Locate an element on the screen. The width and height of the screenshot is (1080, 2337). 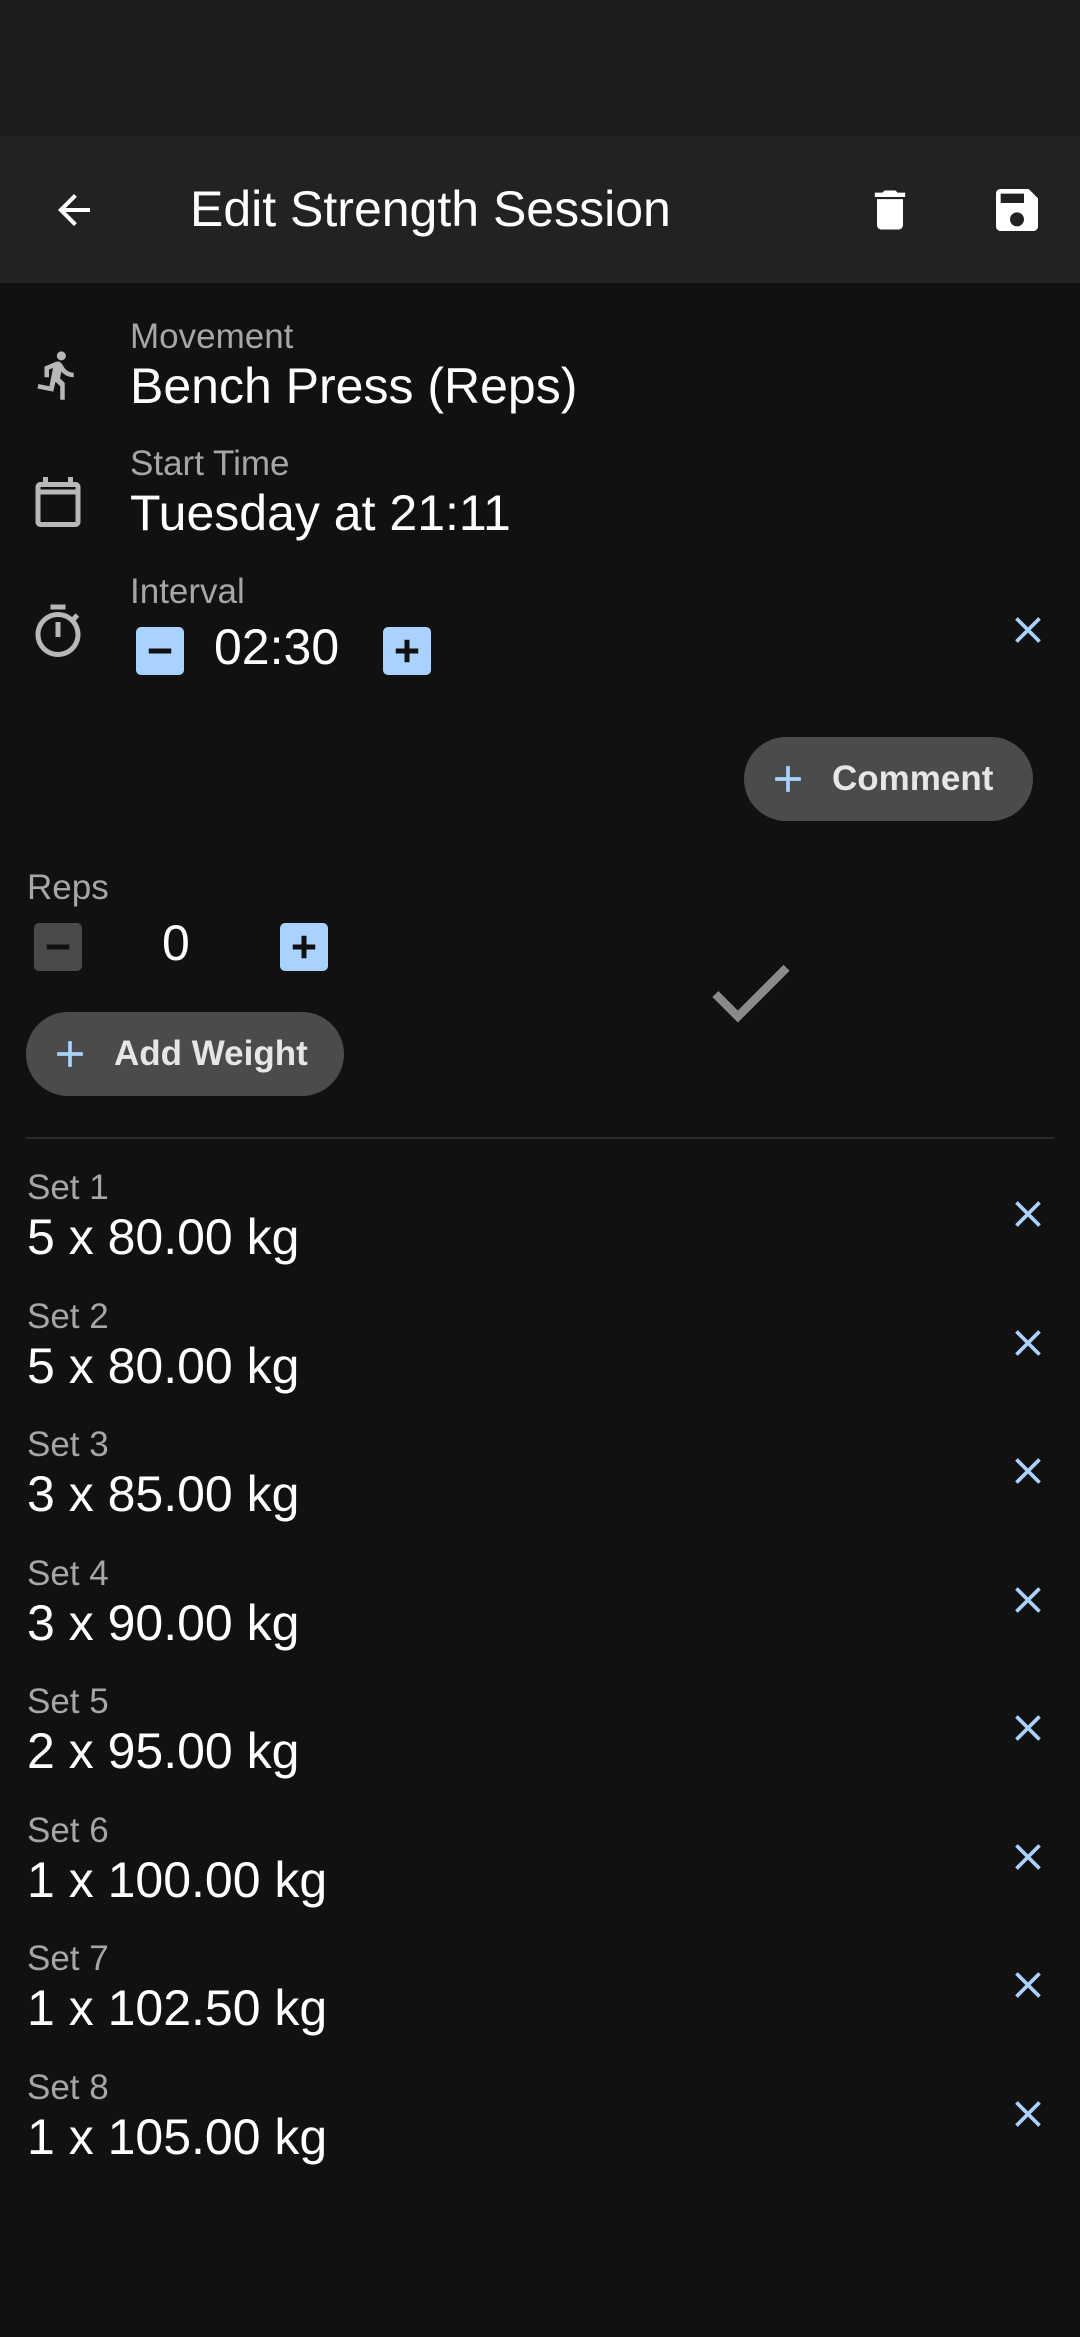
list-item: Set 6 1 x 100.00 kg is located at coordinates (540, 1867).